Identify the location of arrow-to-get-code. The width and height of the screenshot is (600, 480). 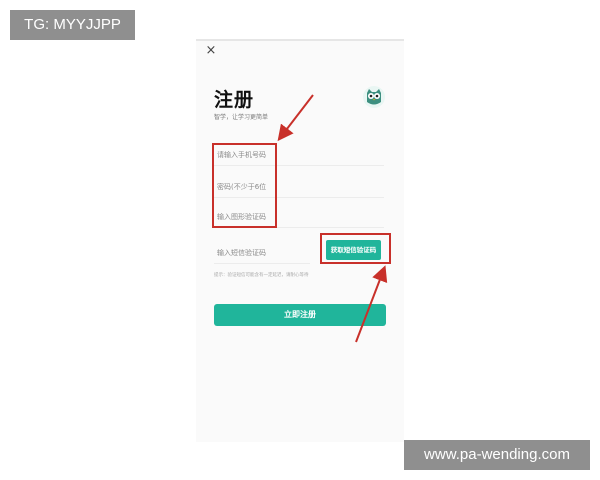
(371, 304).